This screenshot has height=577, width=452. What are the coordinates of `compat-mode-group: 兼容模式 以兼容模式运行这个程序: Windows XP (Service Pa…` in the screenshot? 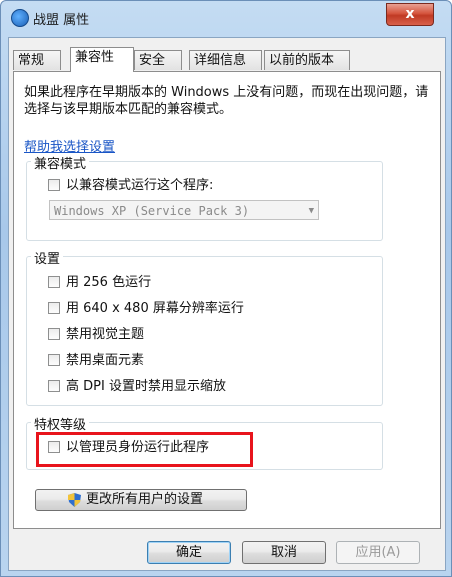 It's located at (204, 197).